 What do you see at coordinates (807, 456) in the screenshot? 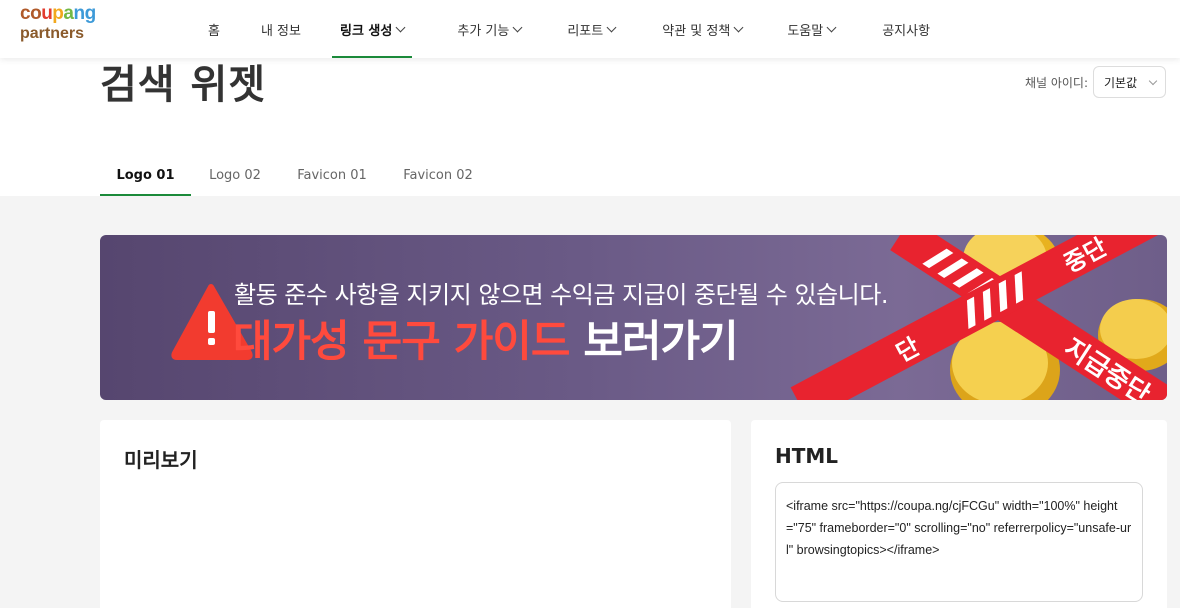
I see `html-title: HTML` at bounding box center [807, 456].